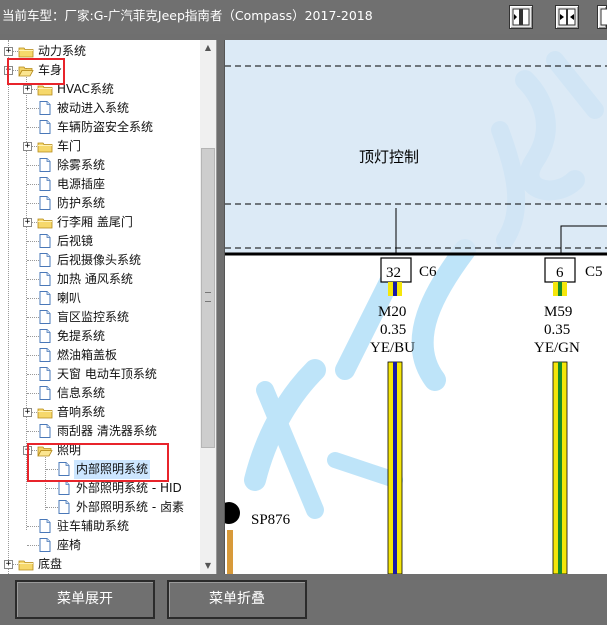 Image resolution: width=607 pixels, height=625 pixels. What do you see at coordinates (69, 545) in the screenshot?
I see `tree-item-label: 座椅` at bounding box center [69, 545].